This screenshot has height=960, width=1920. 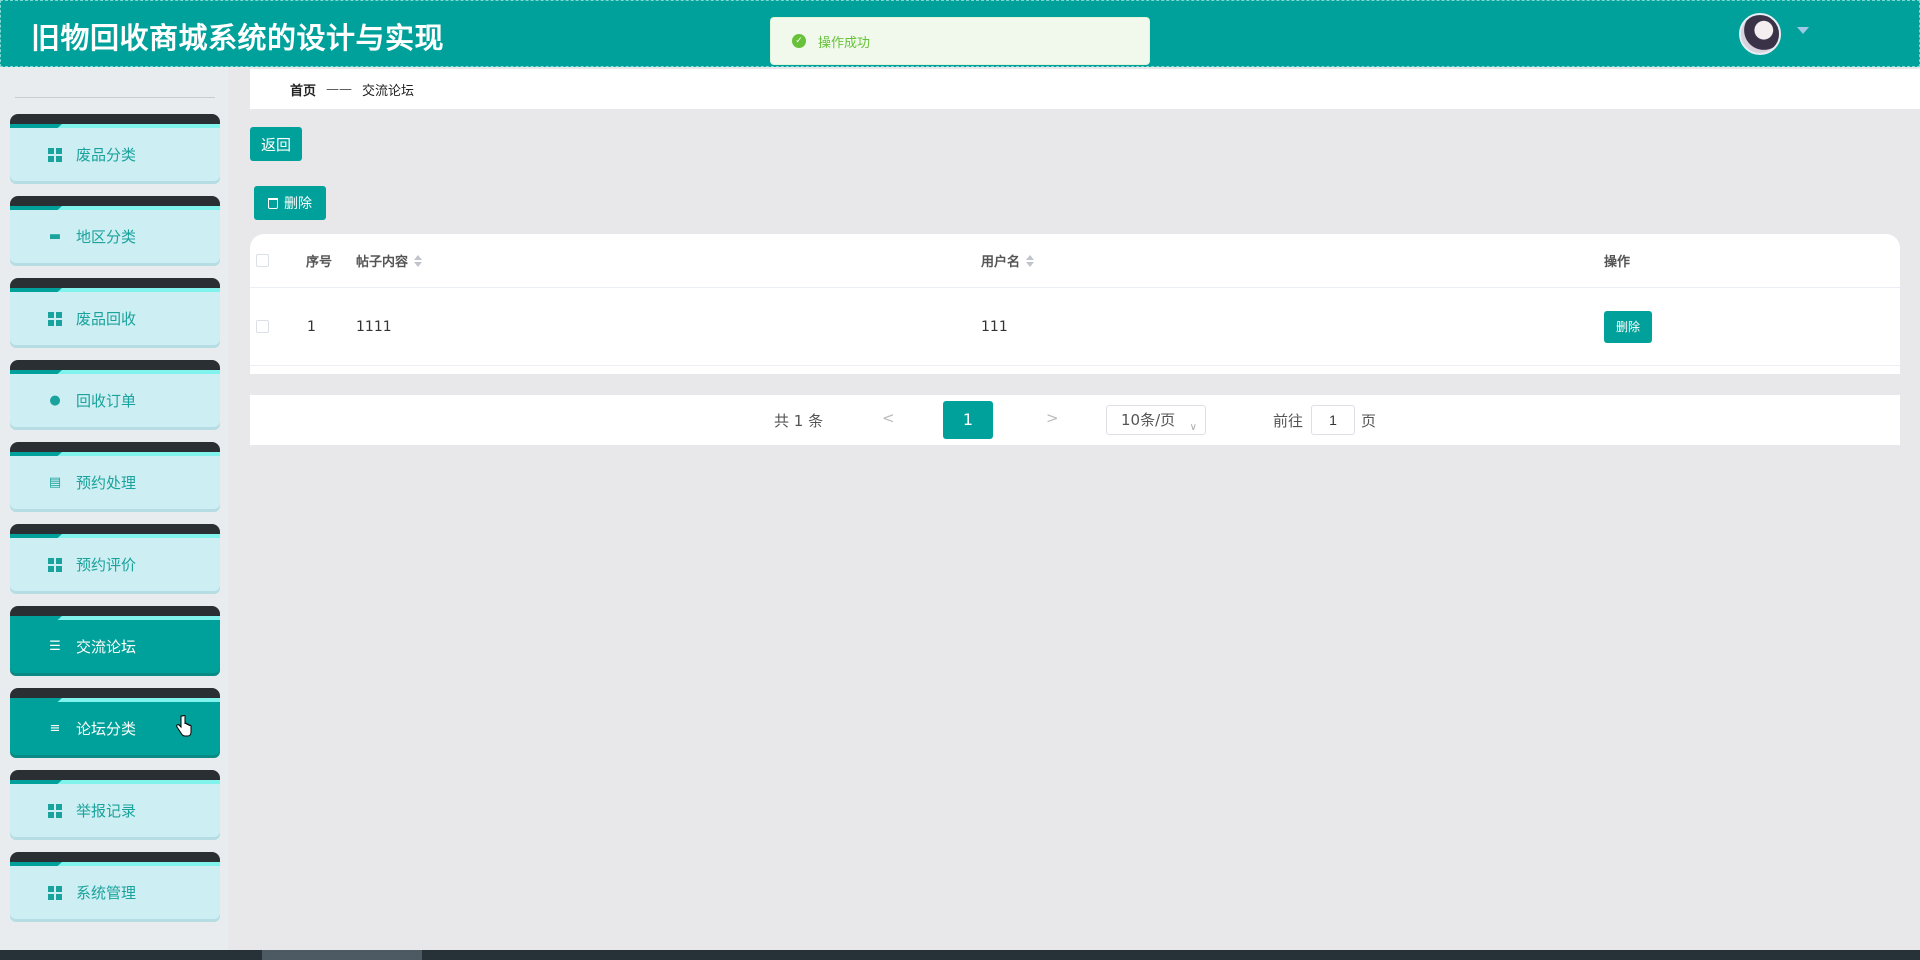 I want to click on taskbar-app-tab, so click(x=342, y=955).